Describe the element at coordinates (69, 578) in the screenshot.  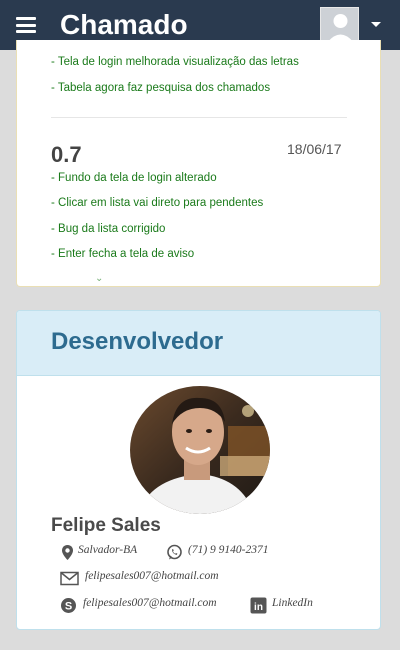
I see `envelope-icon` at that location.